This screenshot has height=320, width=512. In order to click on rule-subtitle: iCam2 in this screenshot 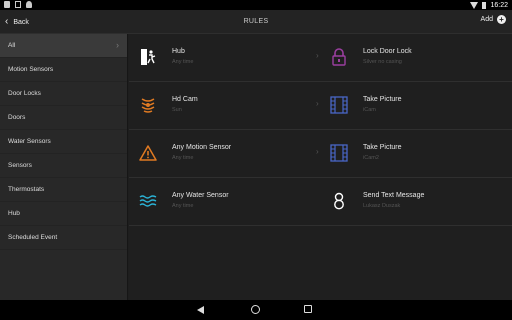, I will do `click(371, 158)`.